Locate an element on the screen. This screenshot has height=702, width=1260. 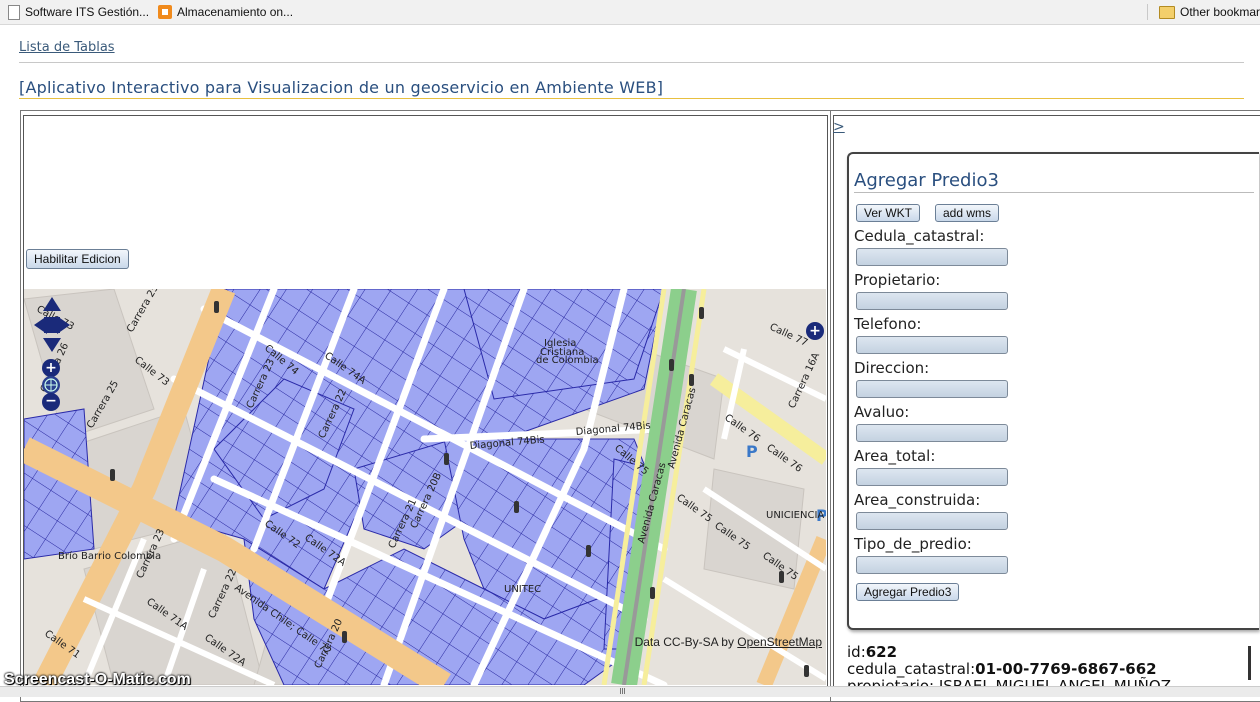
total-area-label: Area_total: is located at coordinates (895, 456).